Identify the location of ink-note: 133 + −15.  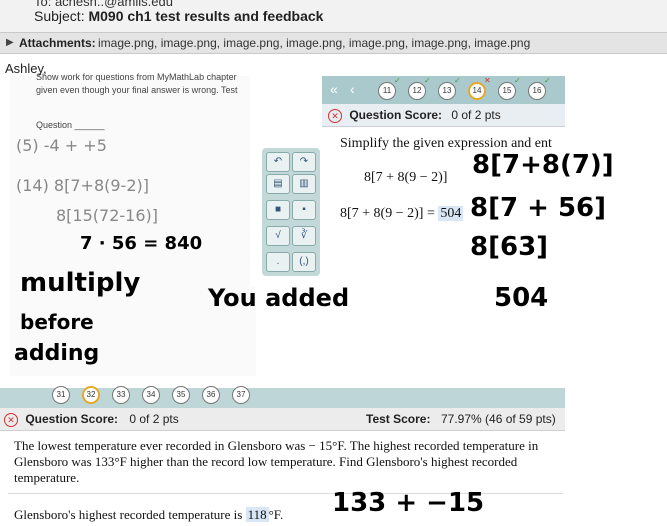
(408, 503).